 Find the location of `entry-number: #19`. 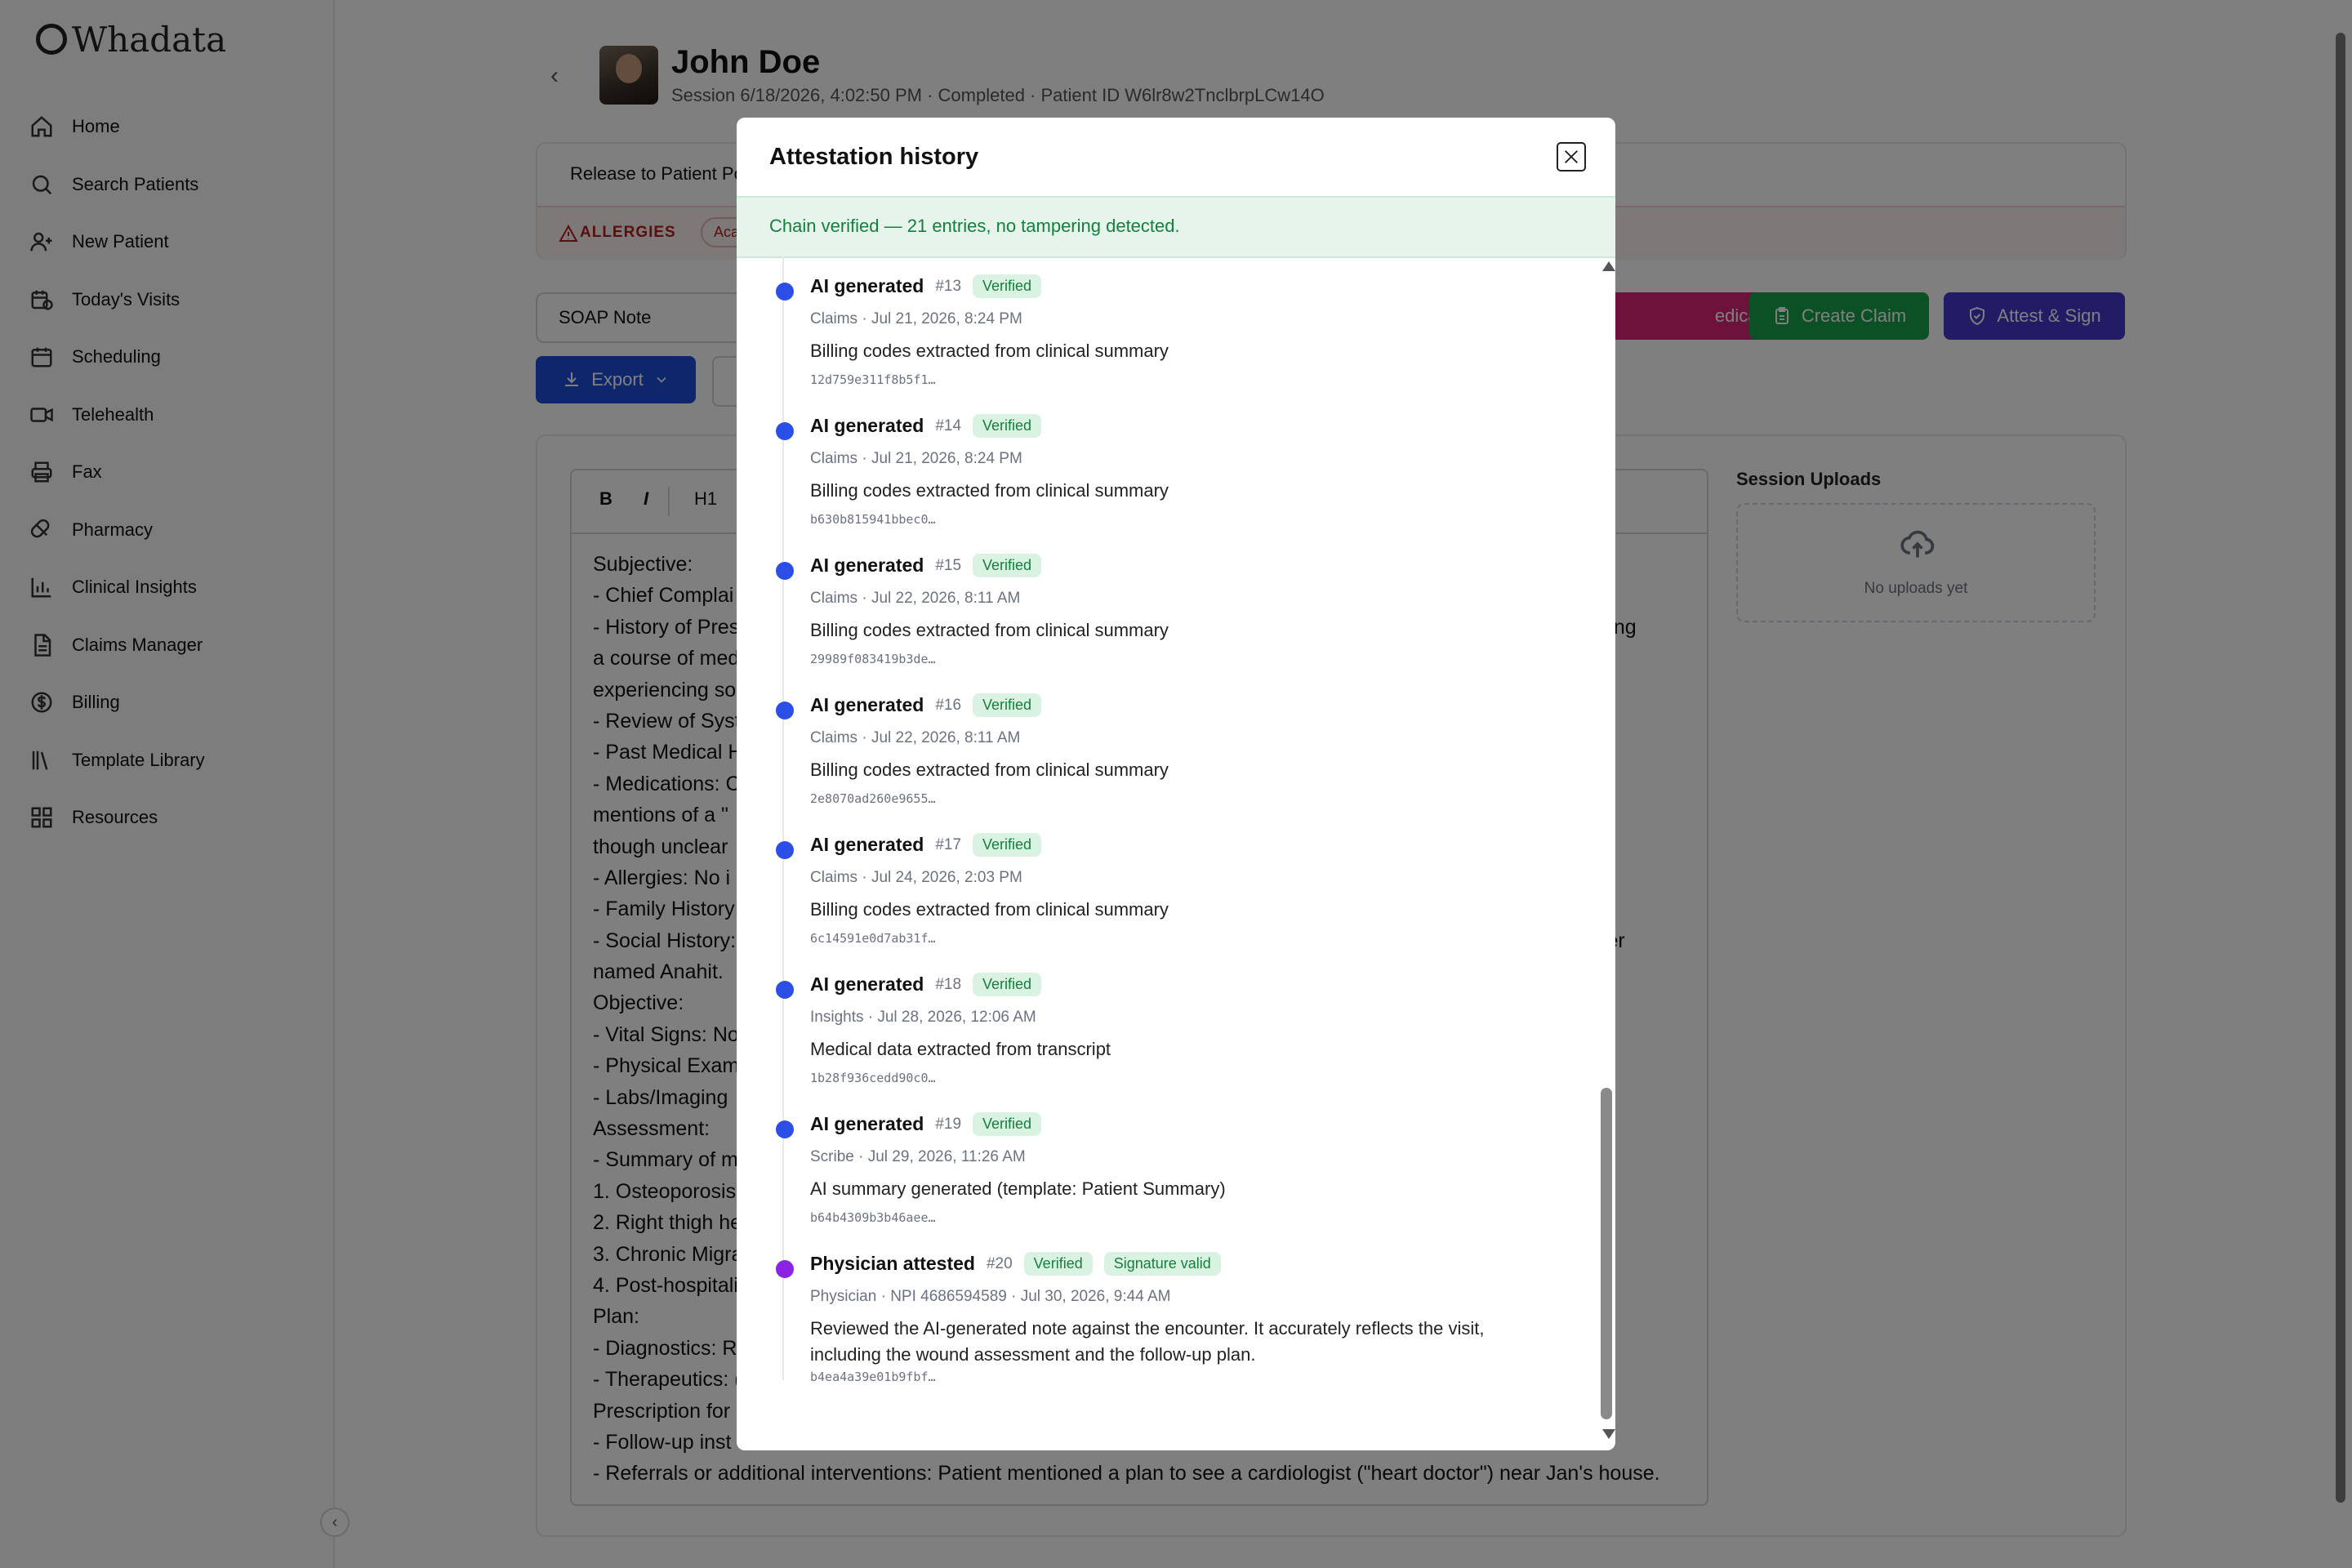

entry-number: #19 is located at coordinates (949, 1124).